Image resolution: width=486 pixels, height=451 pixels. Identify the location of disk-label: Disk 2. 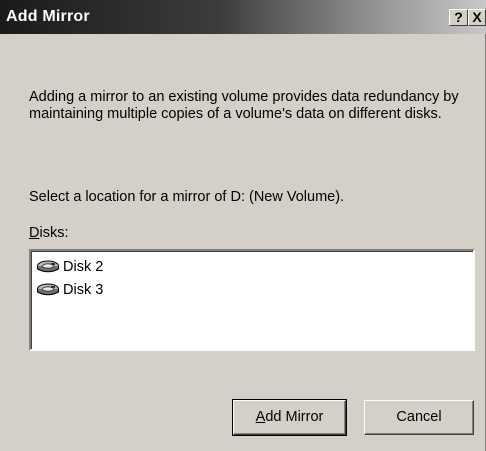
(83, 267).